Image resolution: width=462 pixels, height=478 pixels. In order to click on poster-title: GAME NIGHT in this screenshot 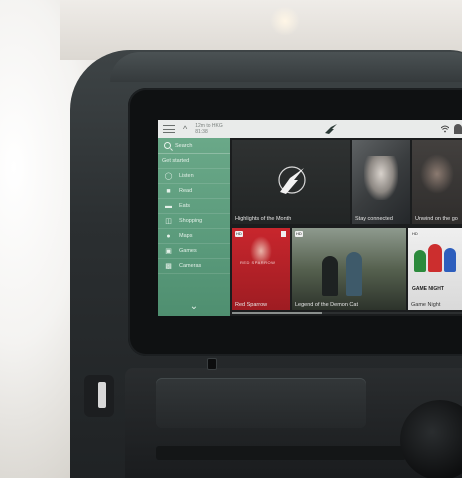, I will do `click(428, 289)`.